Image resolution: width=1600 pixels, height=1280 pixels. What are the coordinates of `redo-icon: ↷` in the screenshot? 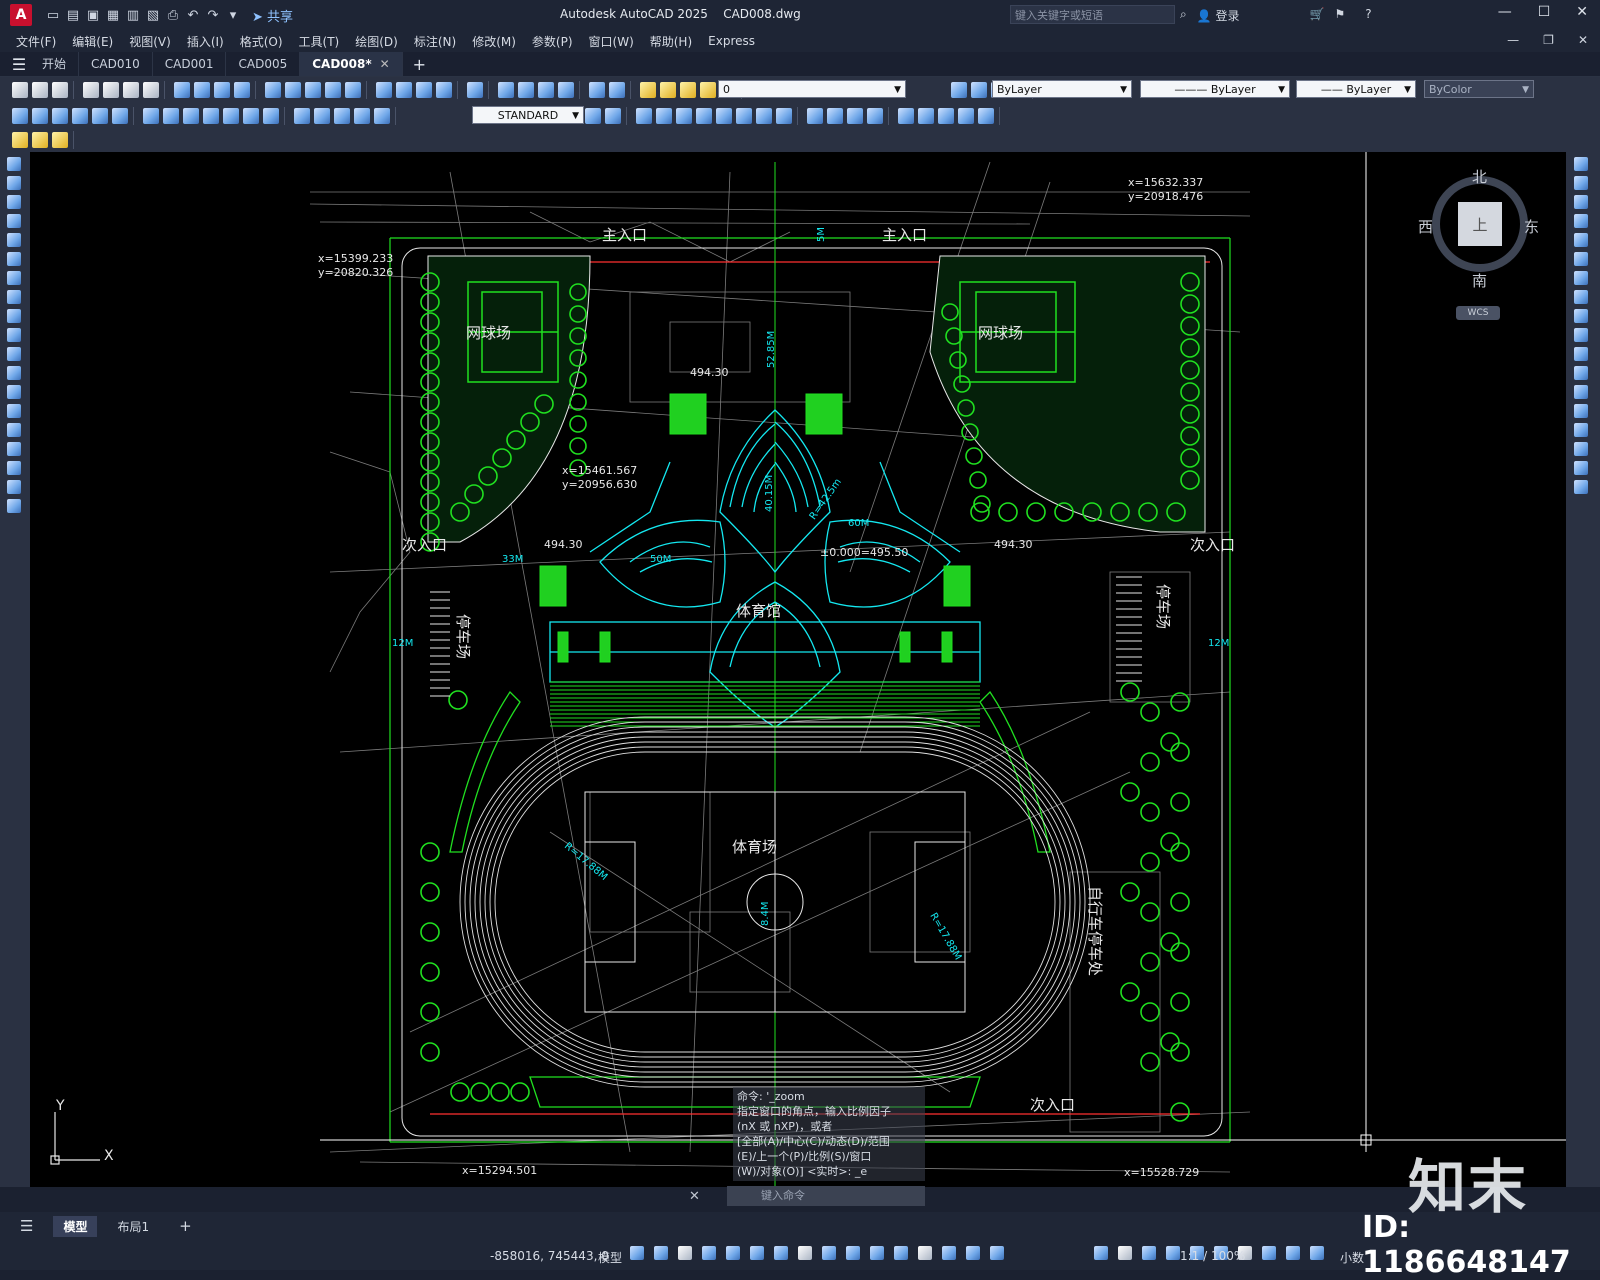 It's located at (213, 15).